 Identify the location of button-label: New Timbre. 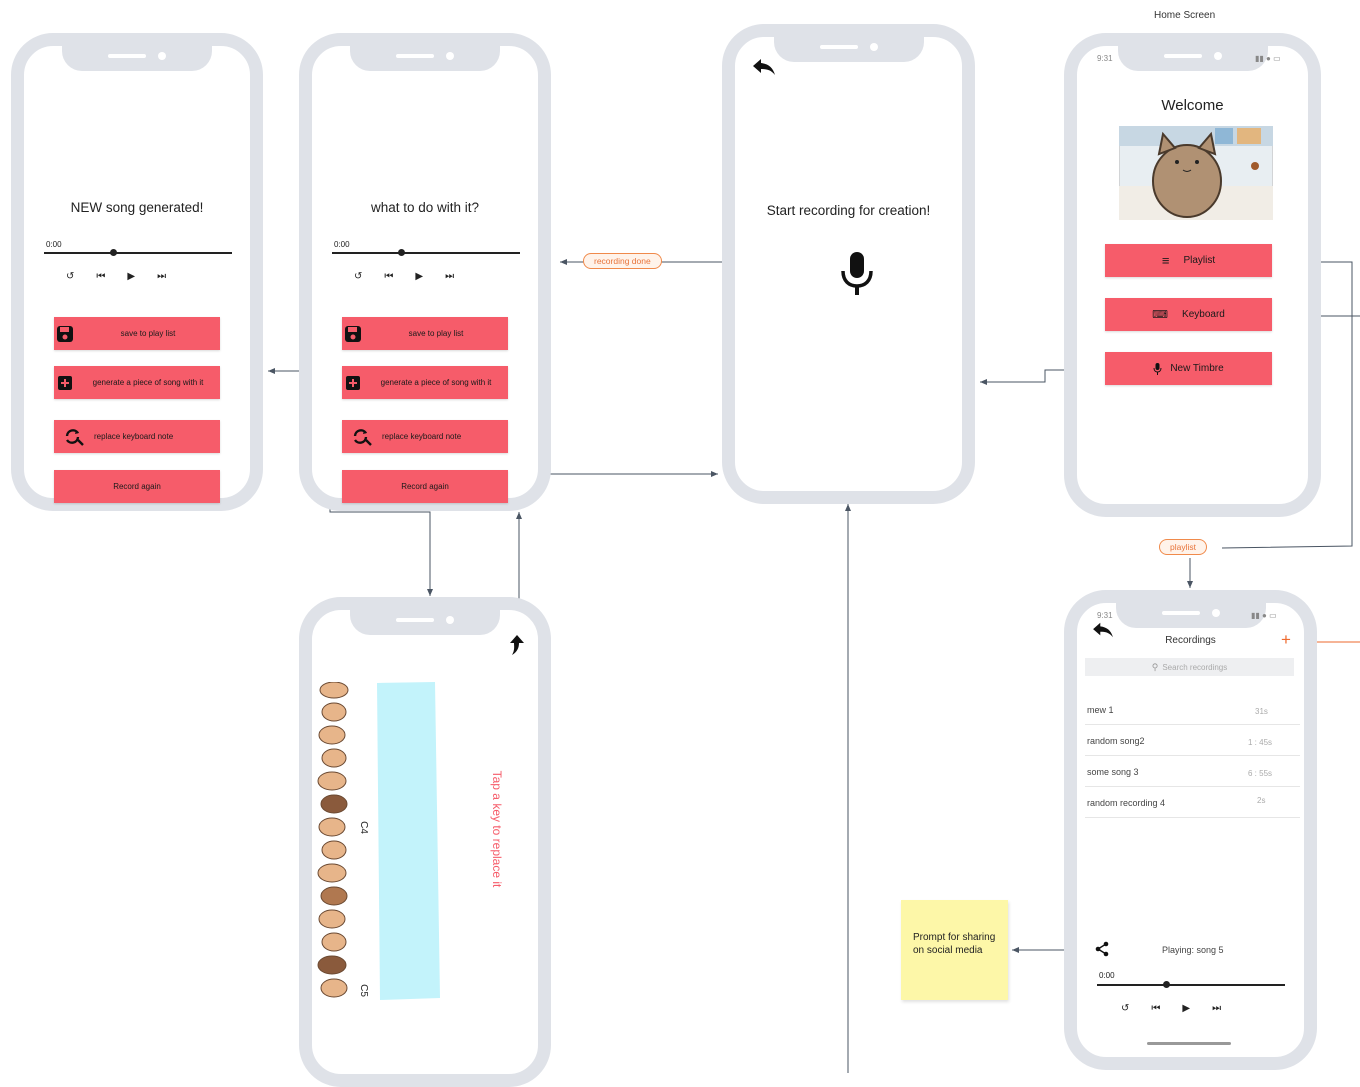
(1197, 368).